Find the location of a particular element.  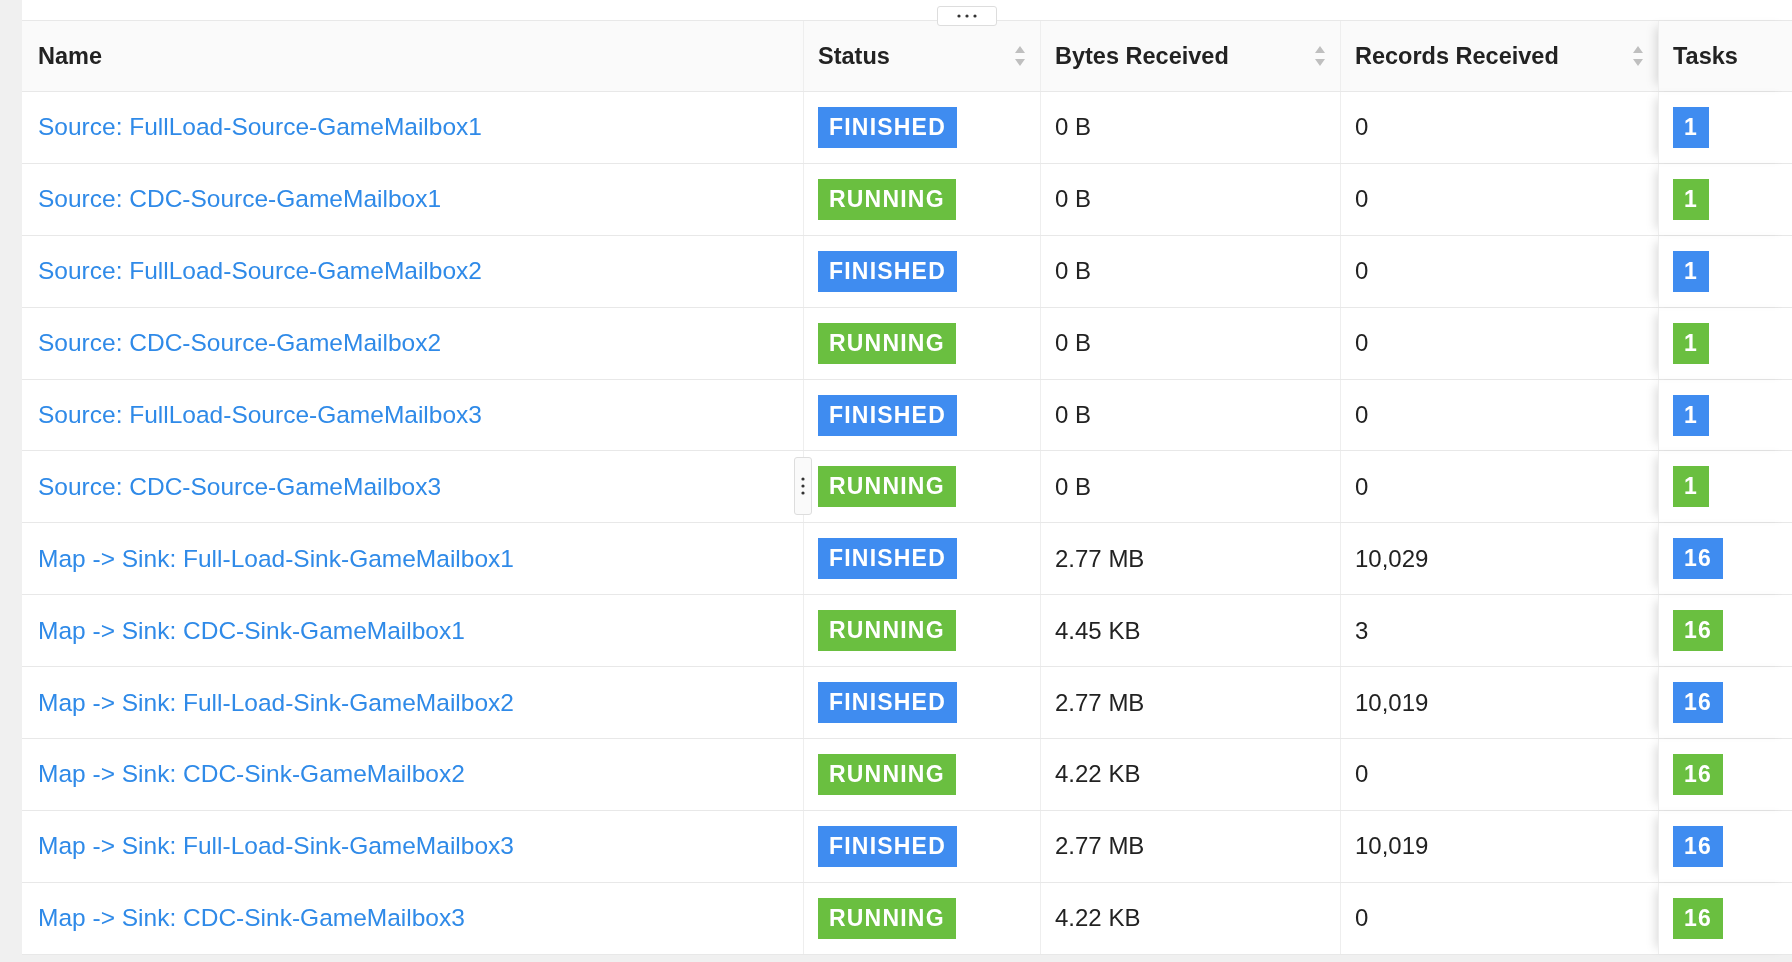

resize-handle is located at coordinates (803, 486).